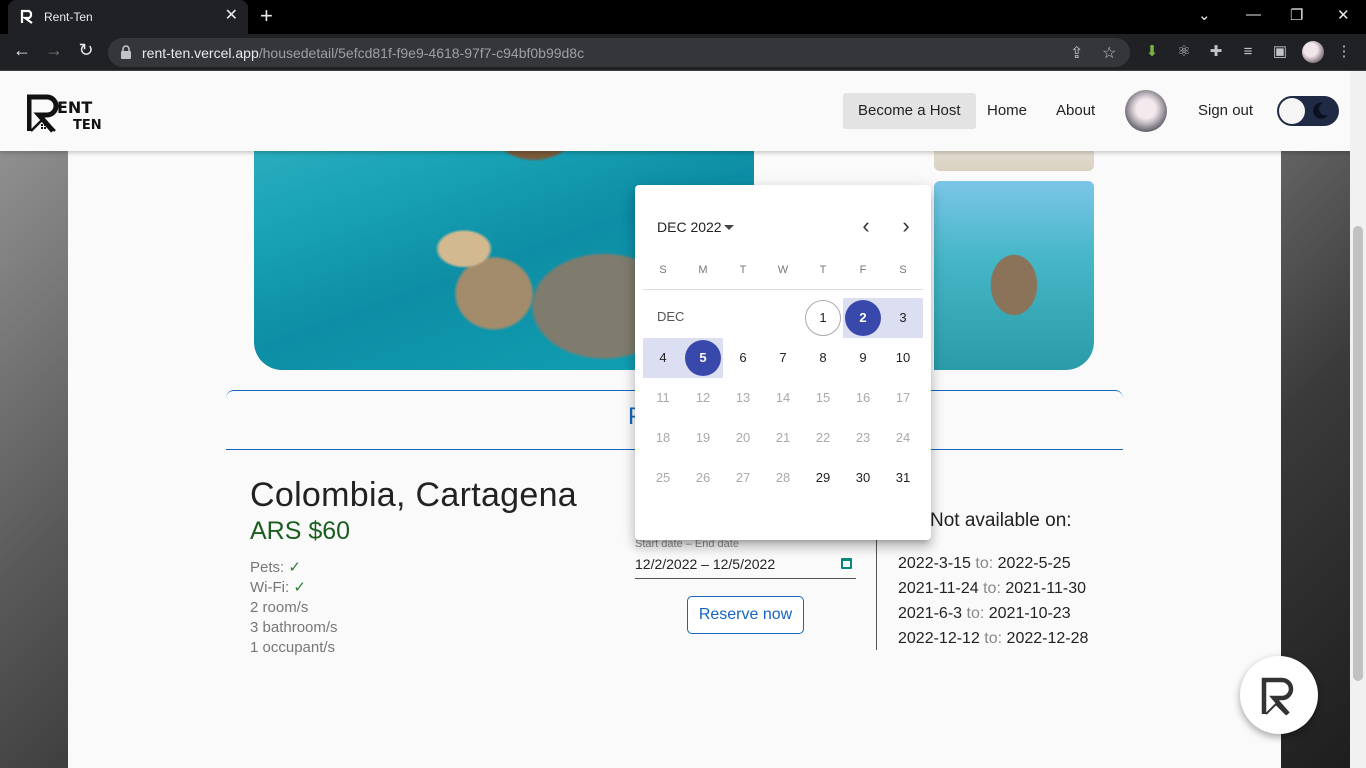  I want to click on weekday-label: W, so click(783, 270).